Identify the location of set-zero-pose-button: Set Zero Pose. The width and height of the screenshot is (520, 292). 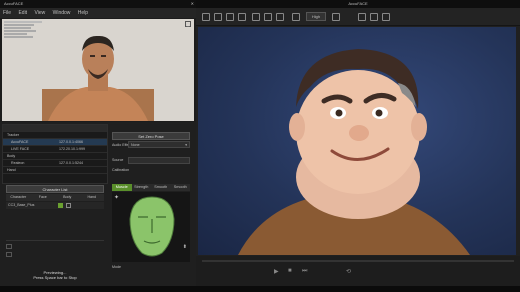
(151, 136).